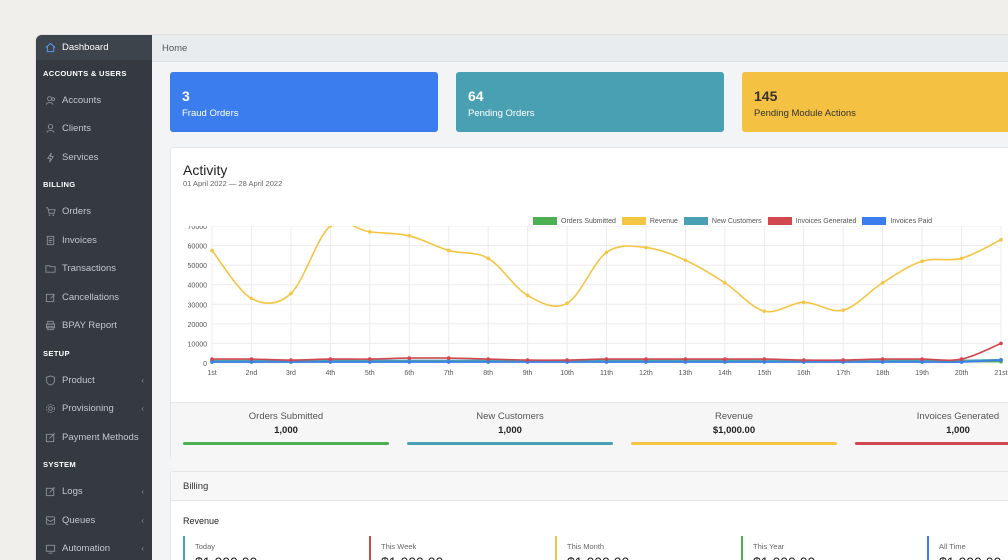 The width and height of the screenshot is (1008, 560). Describe the element at coordinates (811, 221) in the screenshot. I see `legend-item: Invoices Generated` at that location.